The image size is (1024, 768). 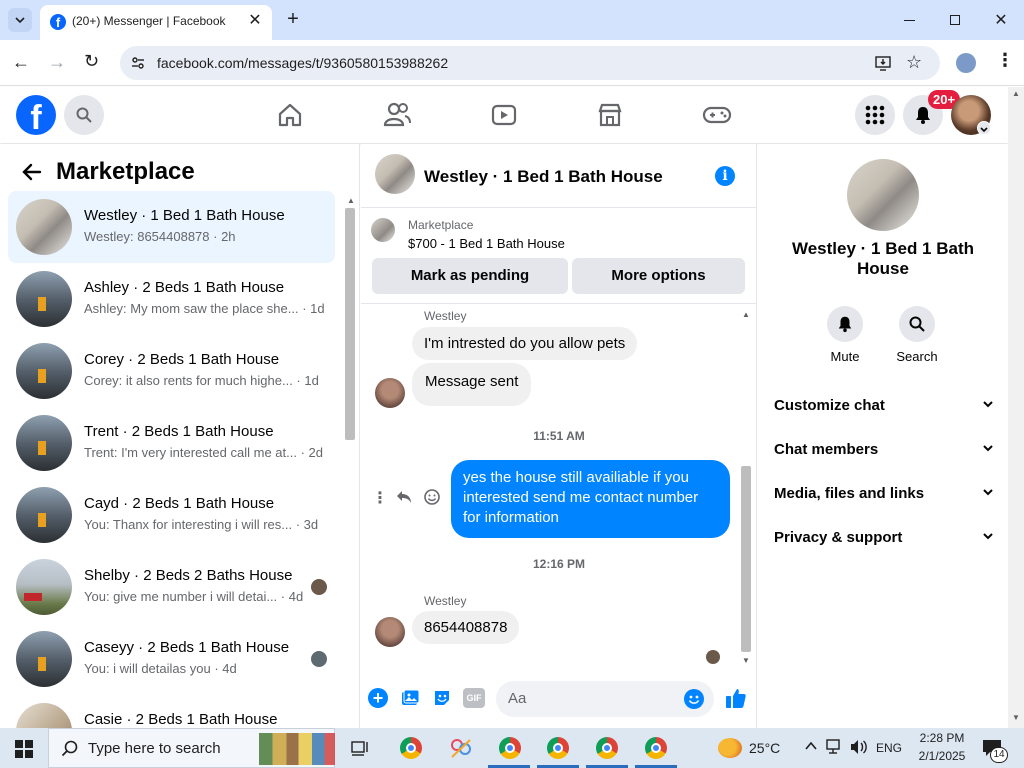 What do you see at coordinates (441, 225) in the screenshot?
I see `listing-label: Marketplace` at bounding box center [441, 225].